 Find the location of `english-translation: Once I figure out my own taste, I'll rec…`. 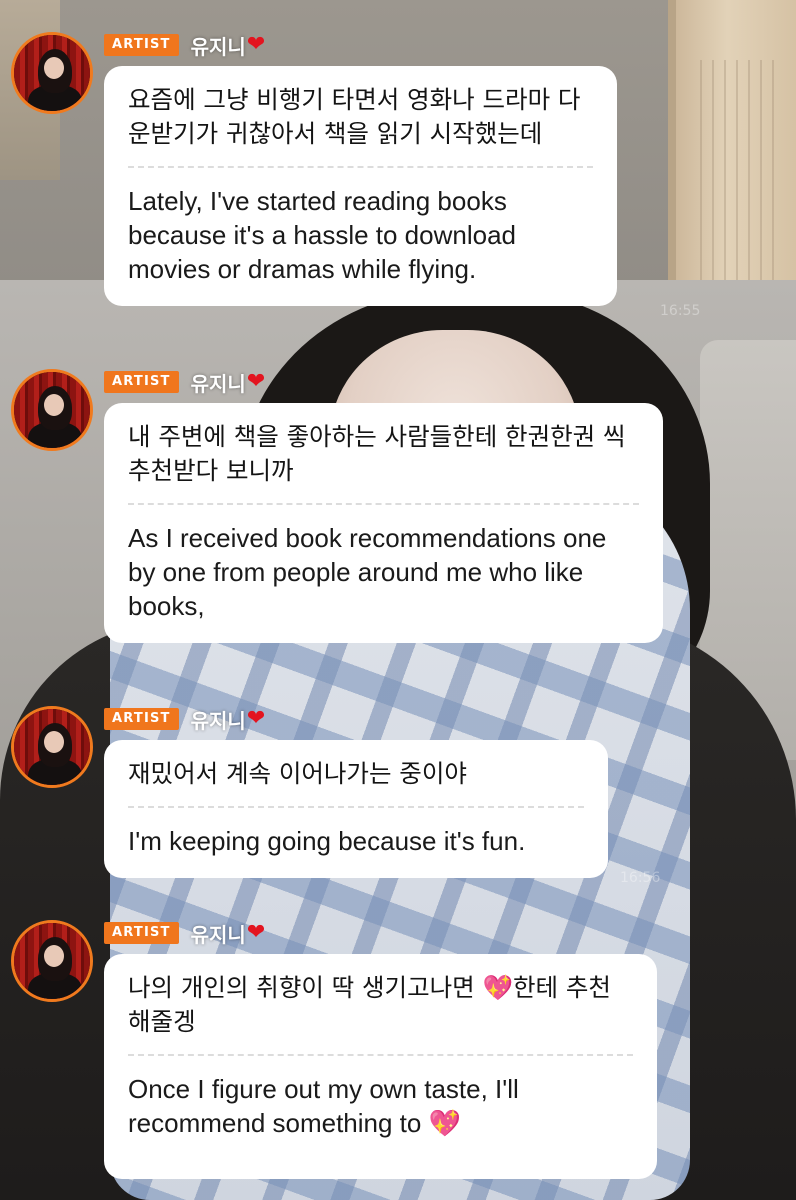

english-translation: Once I figure out my own taste, I'll rec… is located at coordinates (323, 1106).